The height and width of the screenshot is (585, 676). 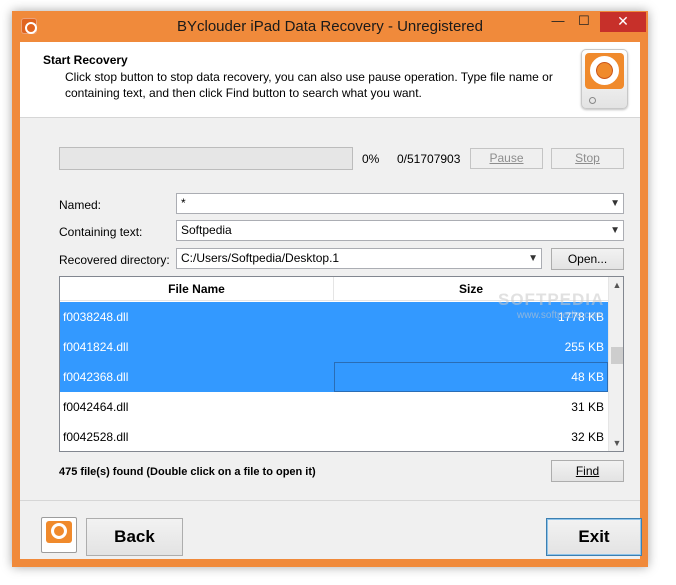 What do you see at coordinates (623, 22) in the screenshot?
I see `close-icon: ✕` at bounding box center [623, 22].